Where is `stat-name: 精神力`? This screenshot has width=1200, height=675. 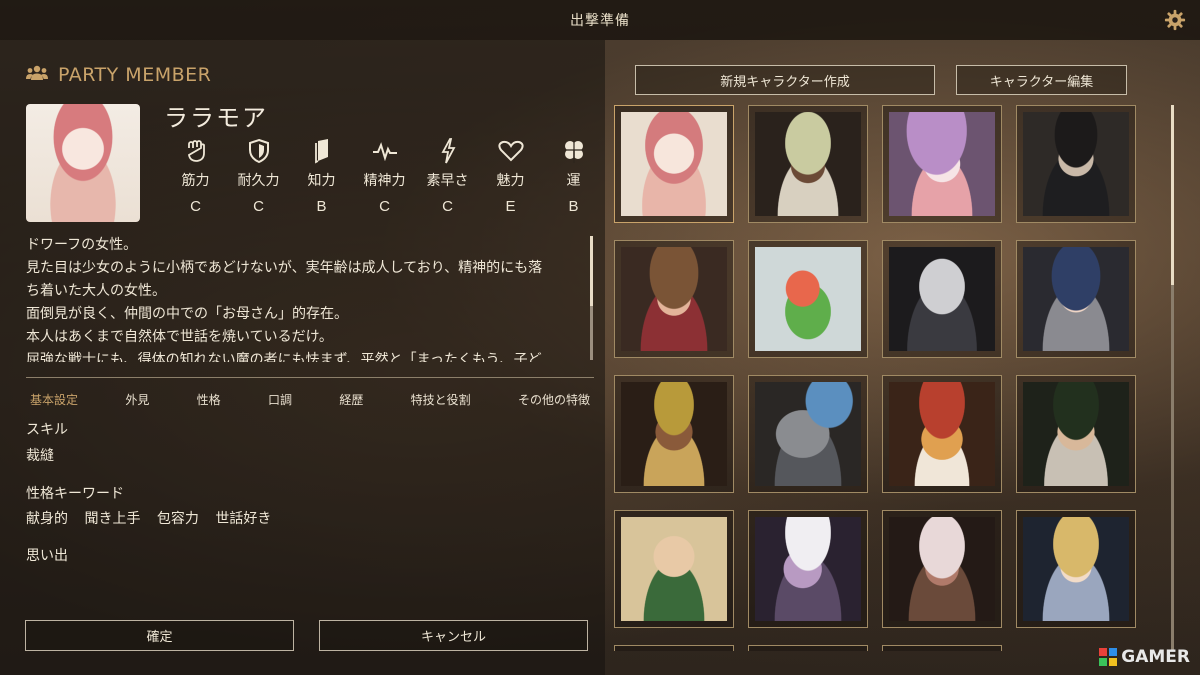
stat-name: 精神力 is located at coordinates (384, 181).